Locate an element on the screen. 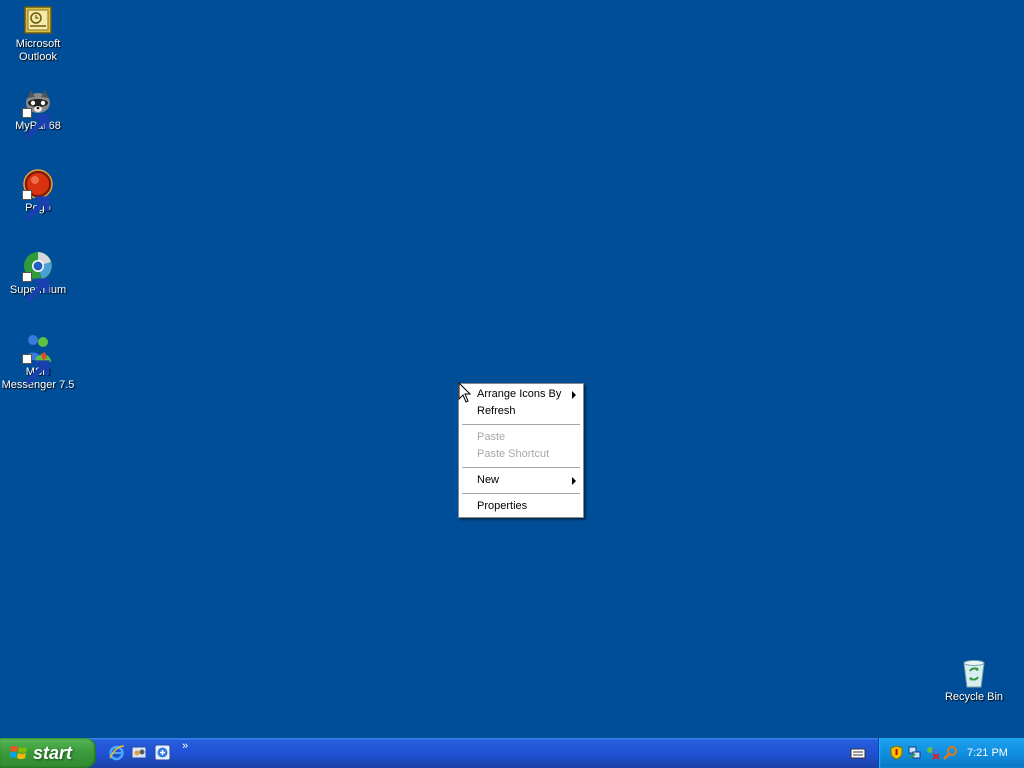  menu-item-label: Properties is located at coordinates (502, 506).